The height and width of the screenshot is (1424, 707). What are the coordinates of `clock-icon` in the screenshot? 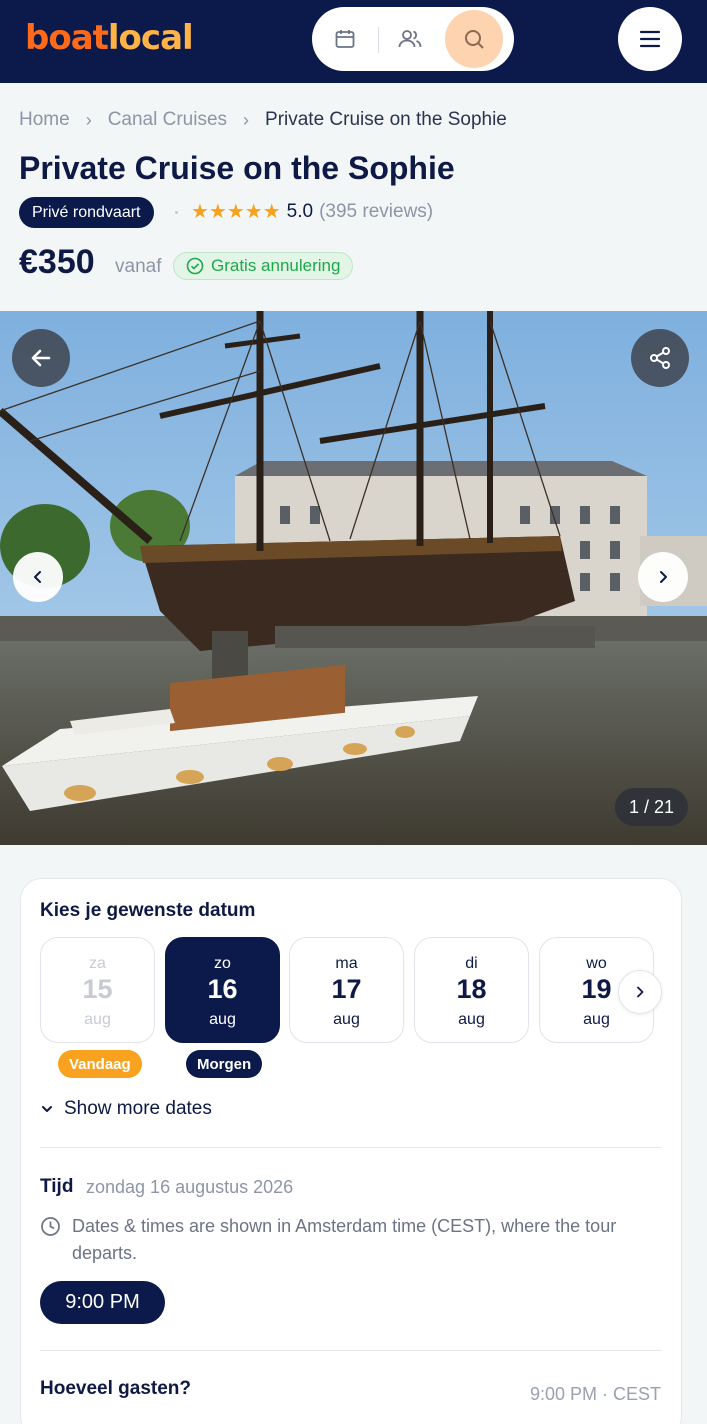 It's located at (50, 1226).